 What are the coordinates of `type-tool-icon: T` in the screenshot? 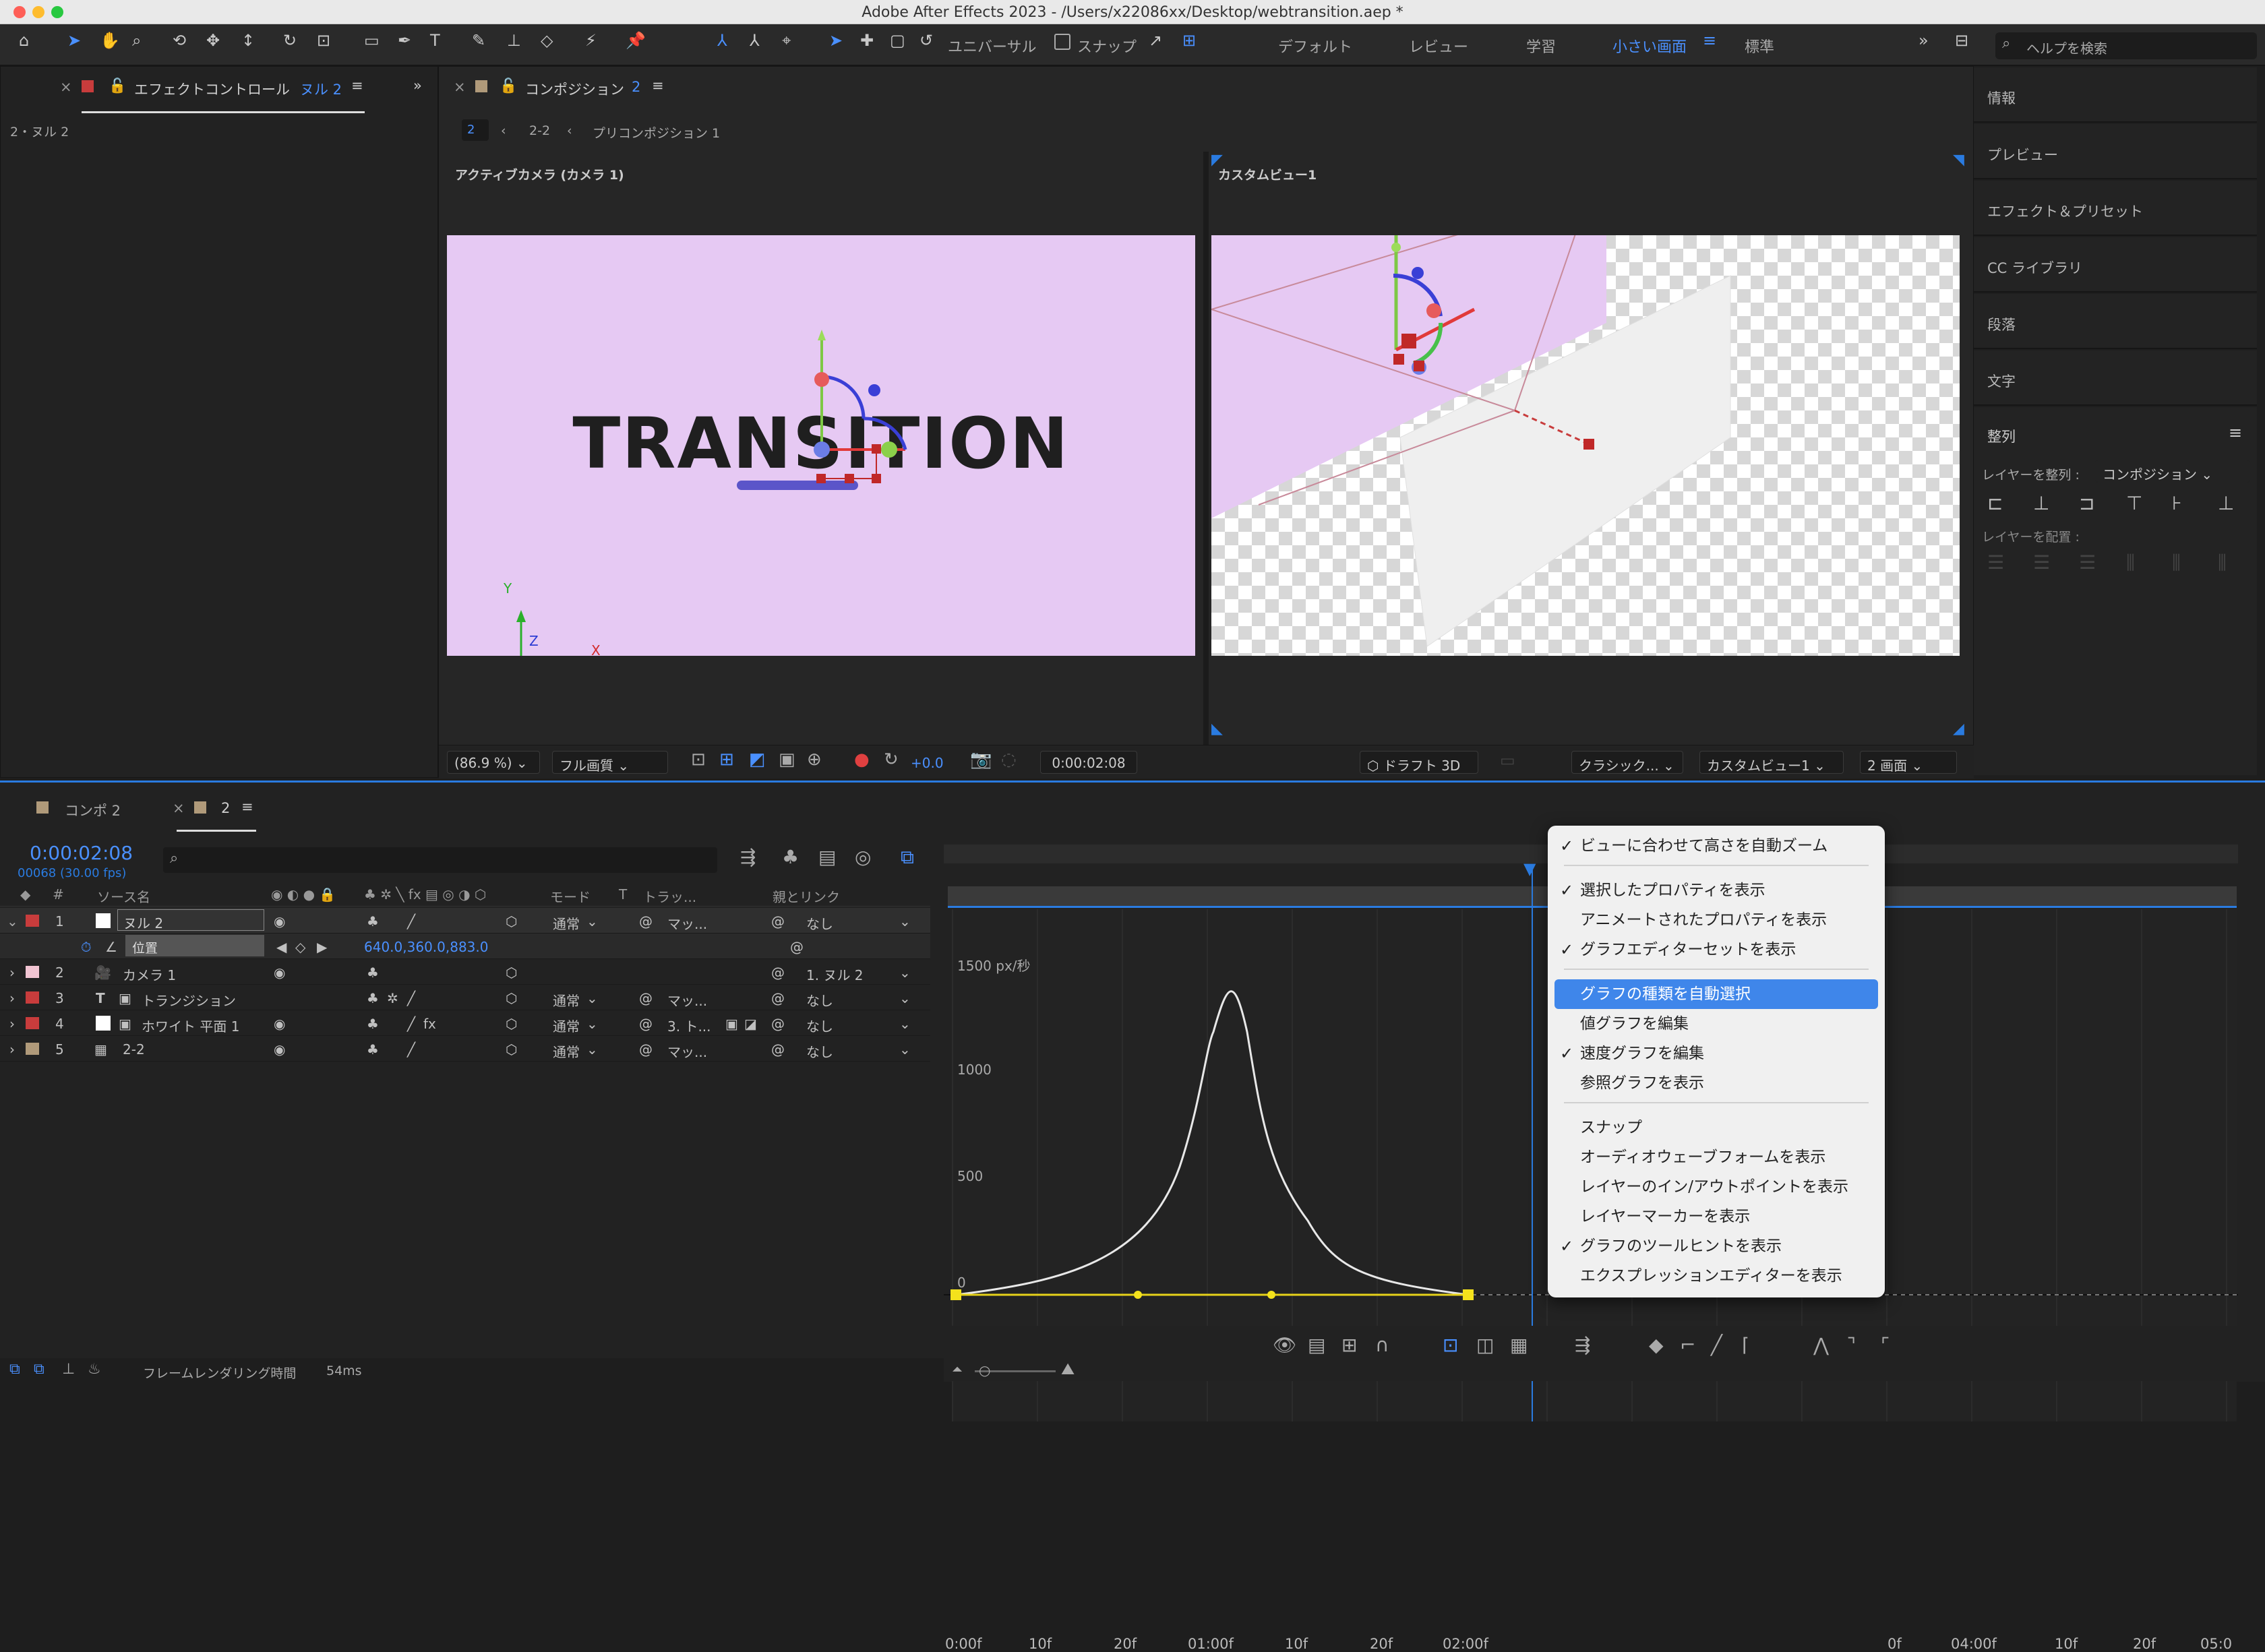 It's located at (435, 41).